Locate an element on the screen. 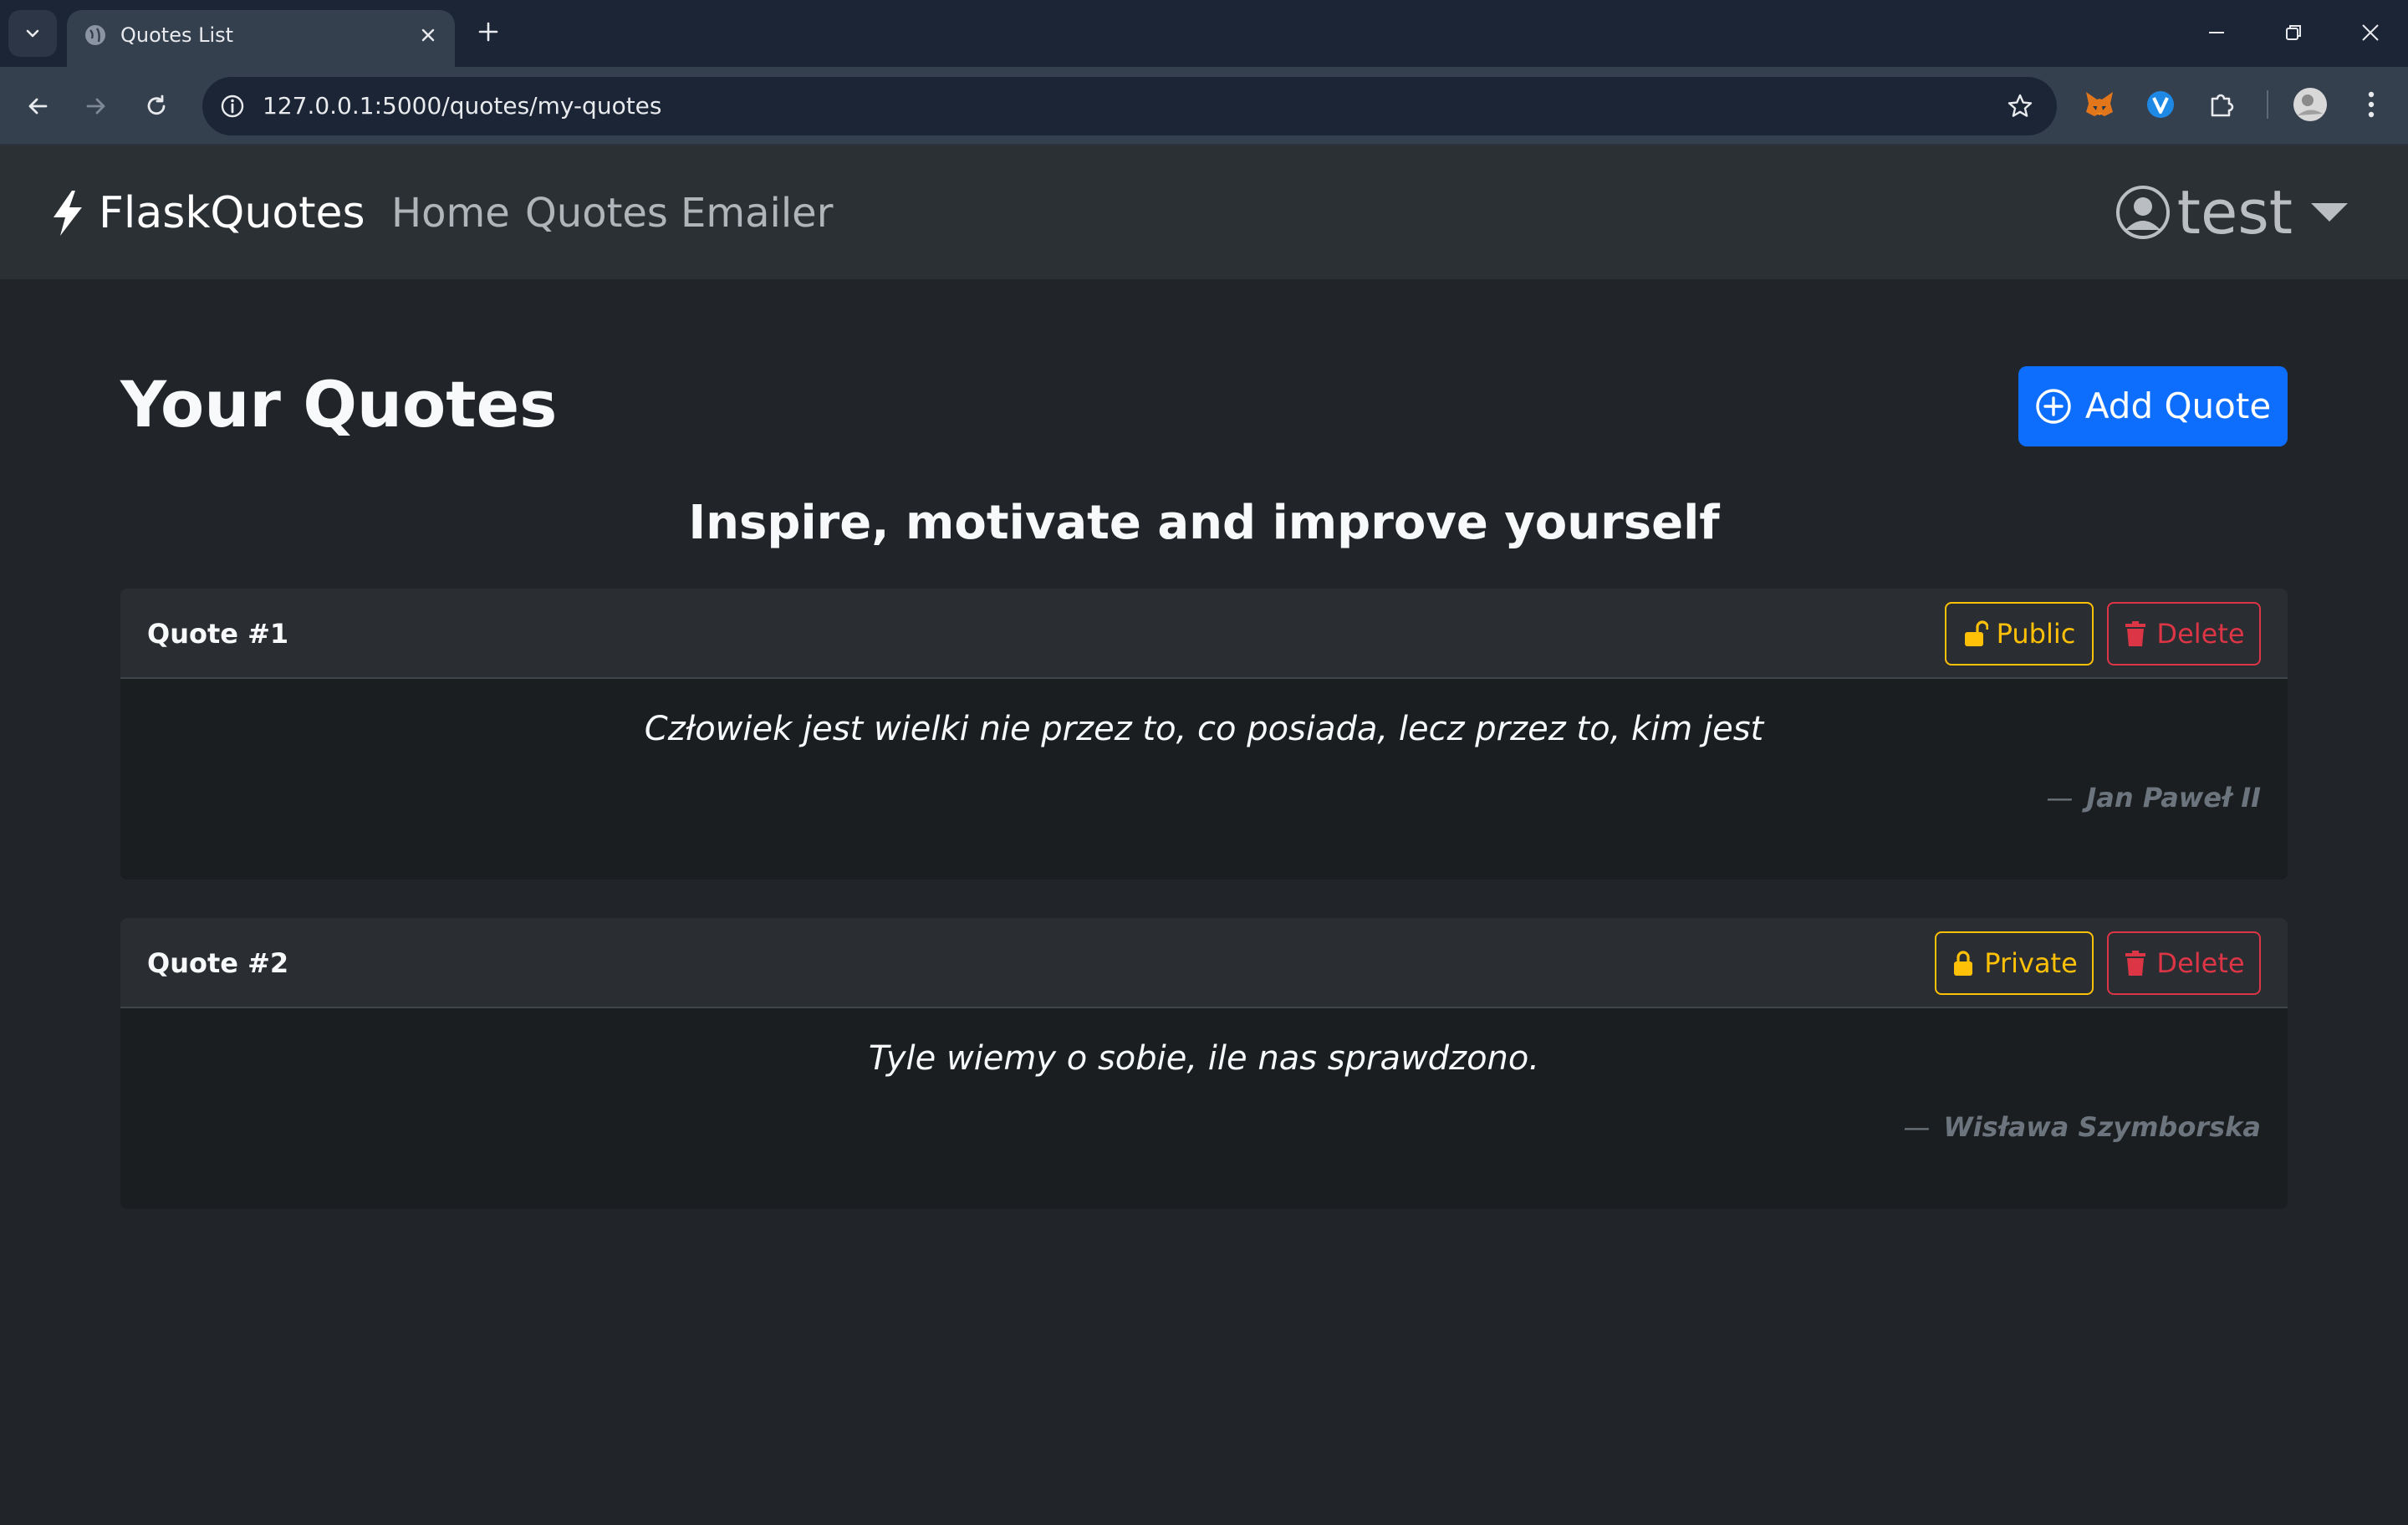 The height and width of the screenshot is (1525, 2408). back-button is located at coordinates (38, 106).